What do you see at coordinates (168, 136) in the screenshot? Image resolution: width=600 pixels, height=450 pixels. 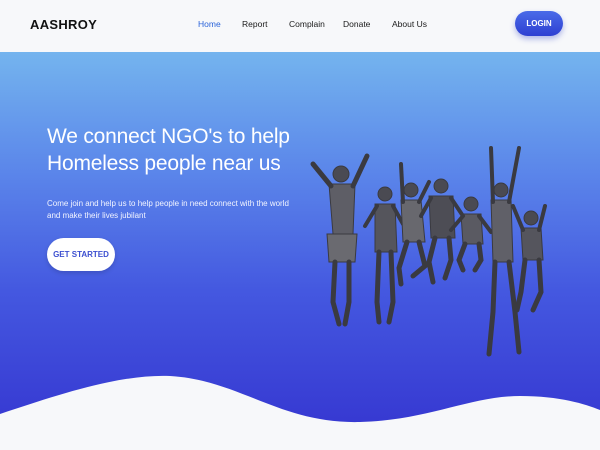 I see `hero-headline-line1: We connect NGO's to help` at bounding box center [168, 136].